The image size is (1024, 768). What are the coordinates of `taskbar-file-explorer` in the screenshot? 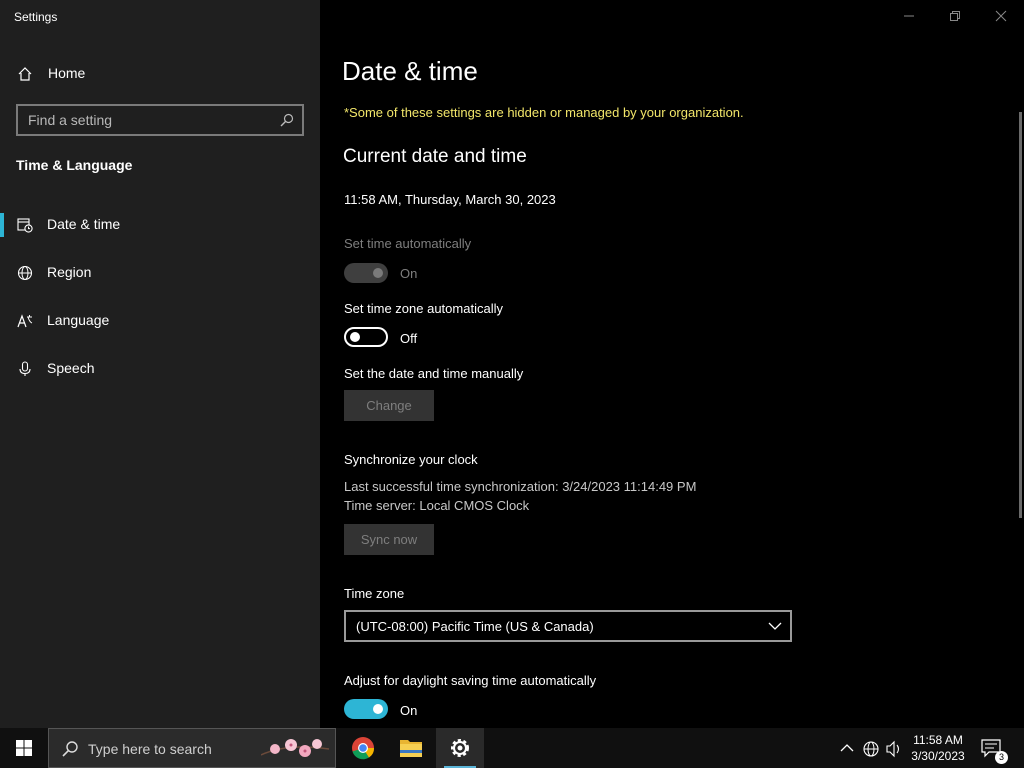 It's located at (411, 748).